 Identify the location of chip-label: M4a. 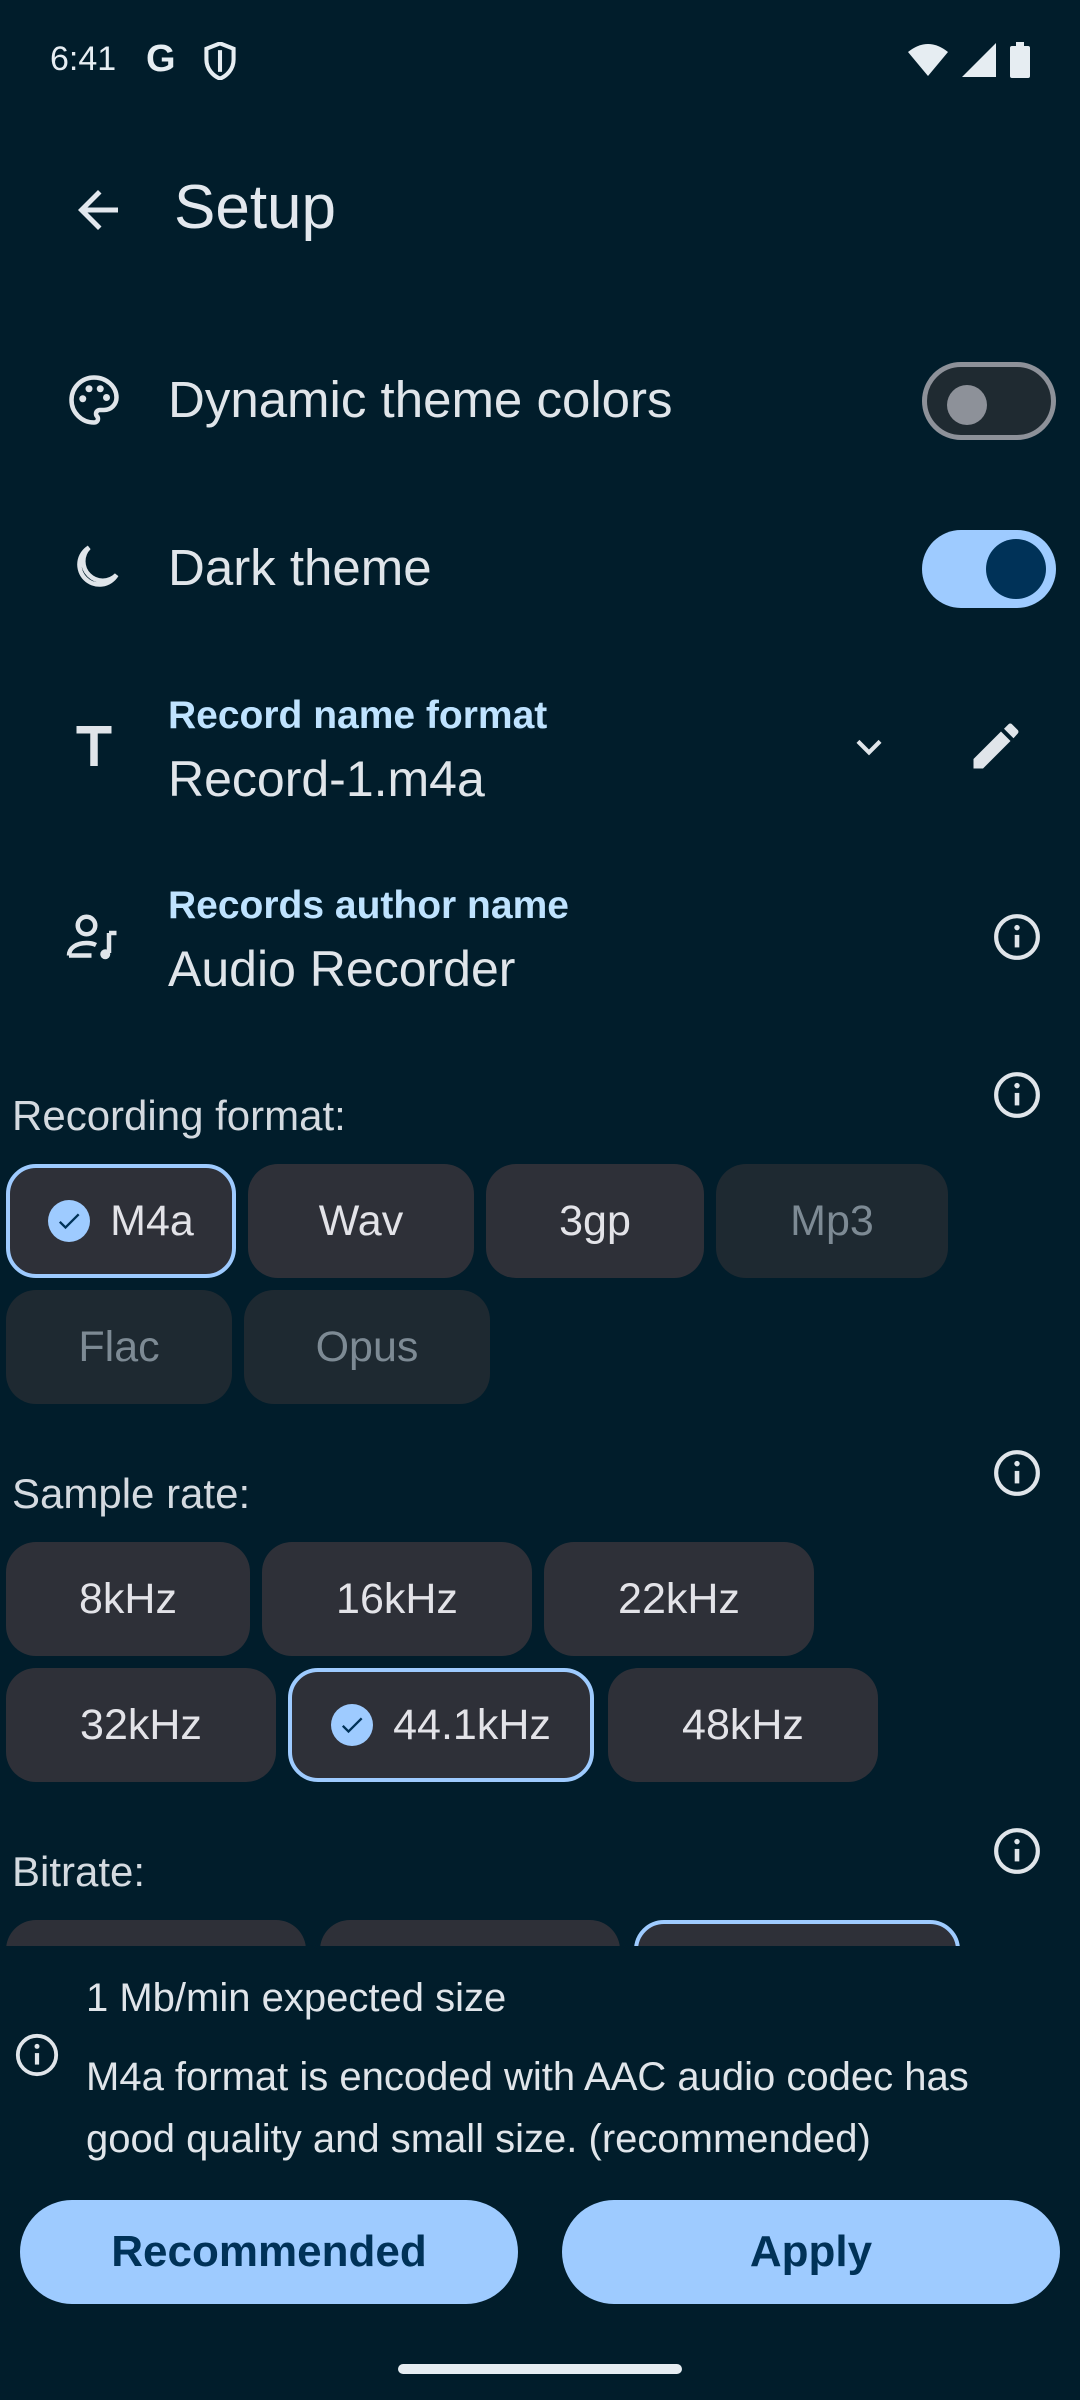
(152, 1220).